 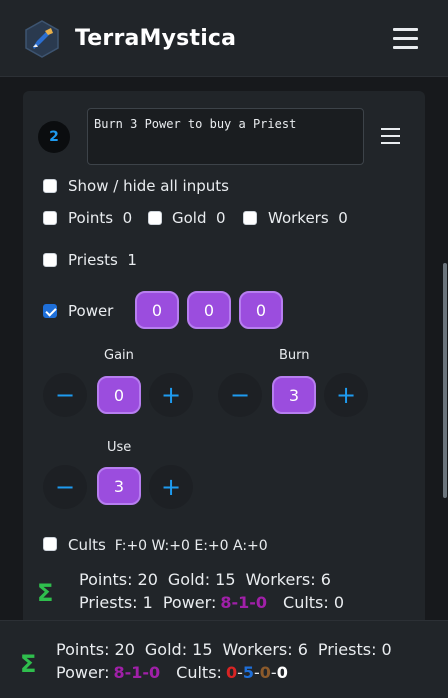 What do you see at coordinates (308, 218) in the screenshot?
I see `workers-label: Workers 0` at bounding box center [308, 218].